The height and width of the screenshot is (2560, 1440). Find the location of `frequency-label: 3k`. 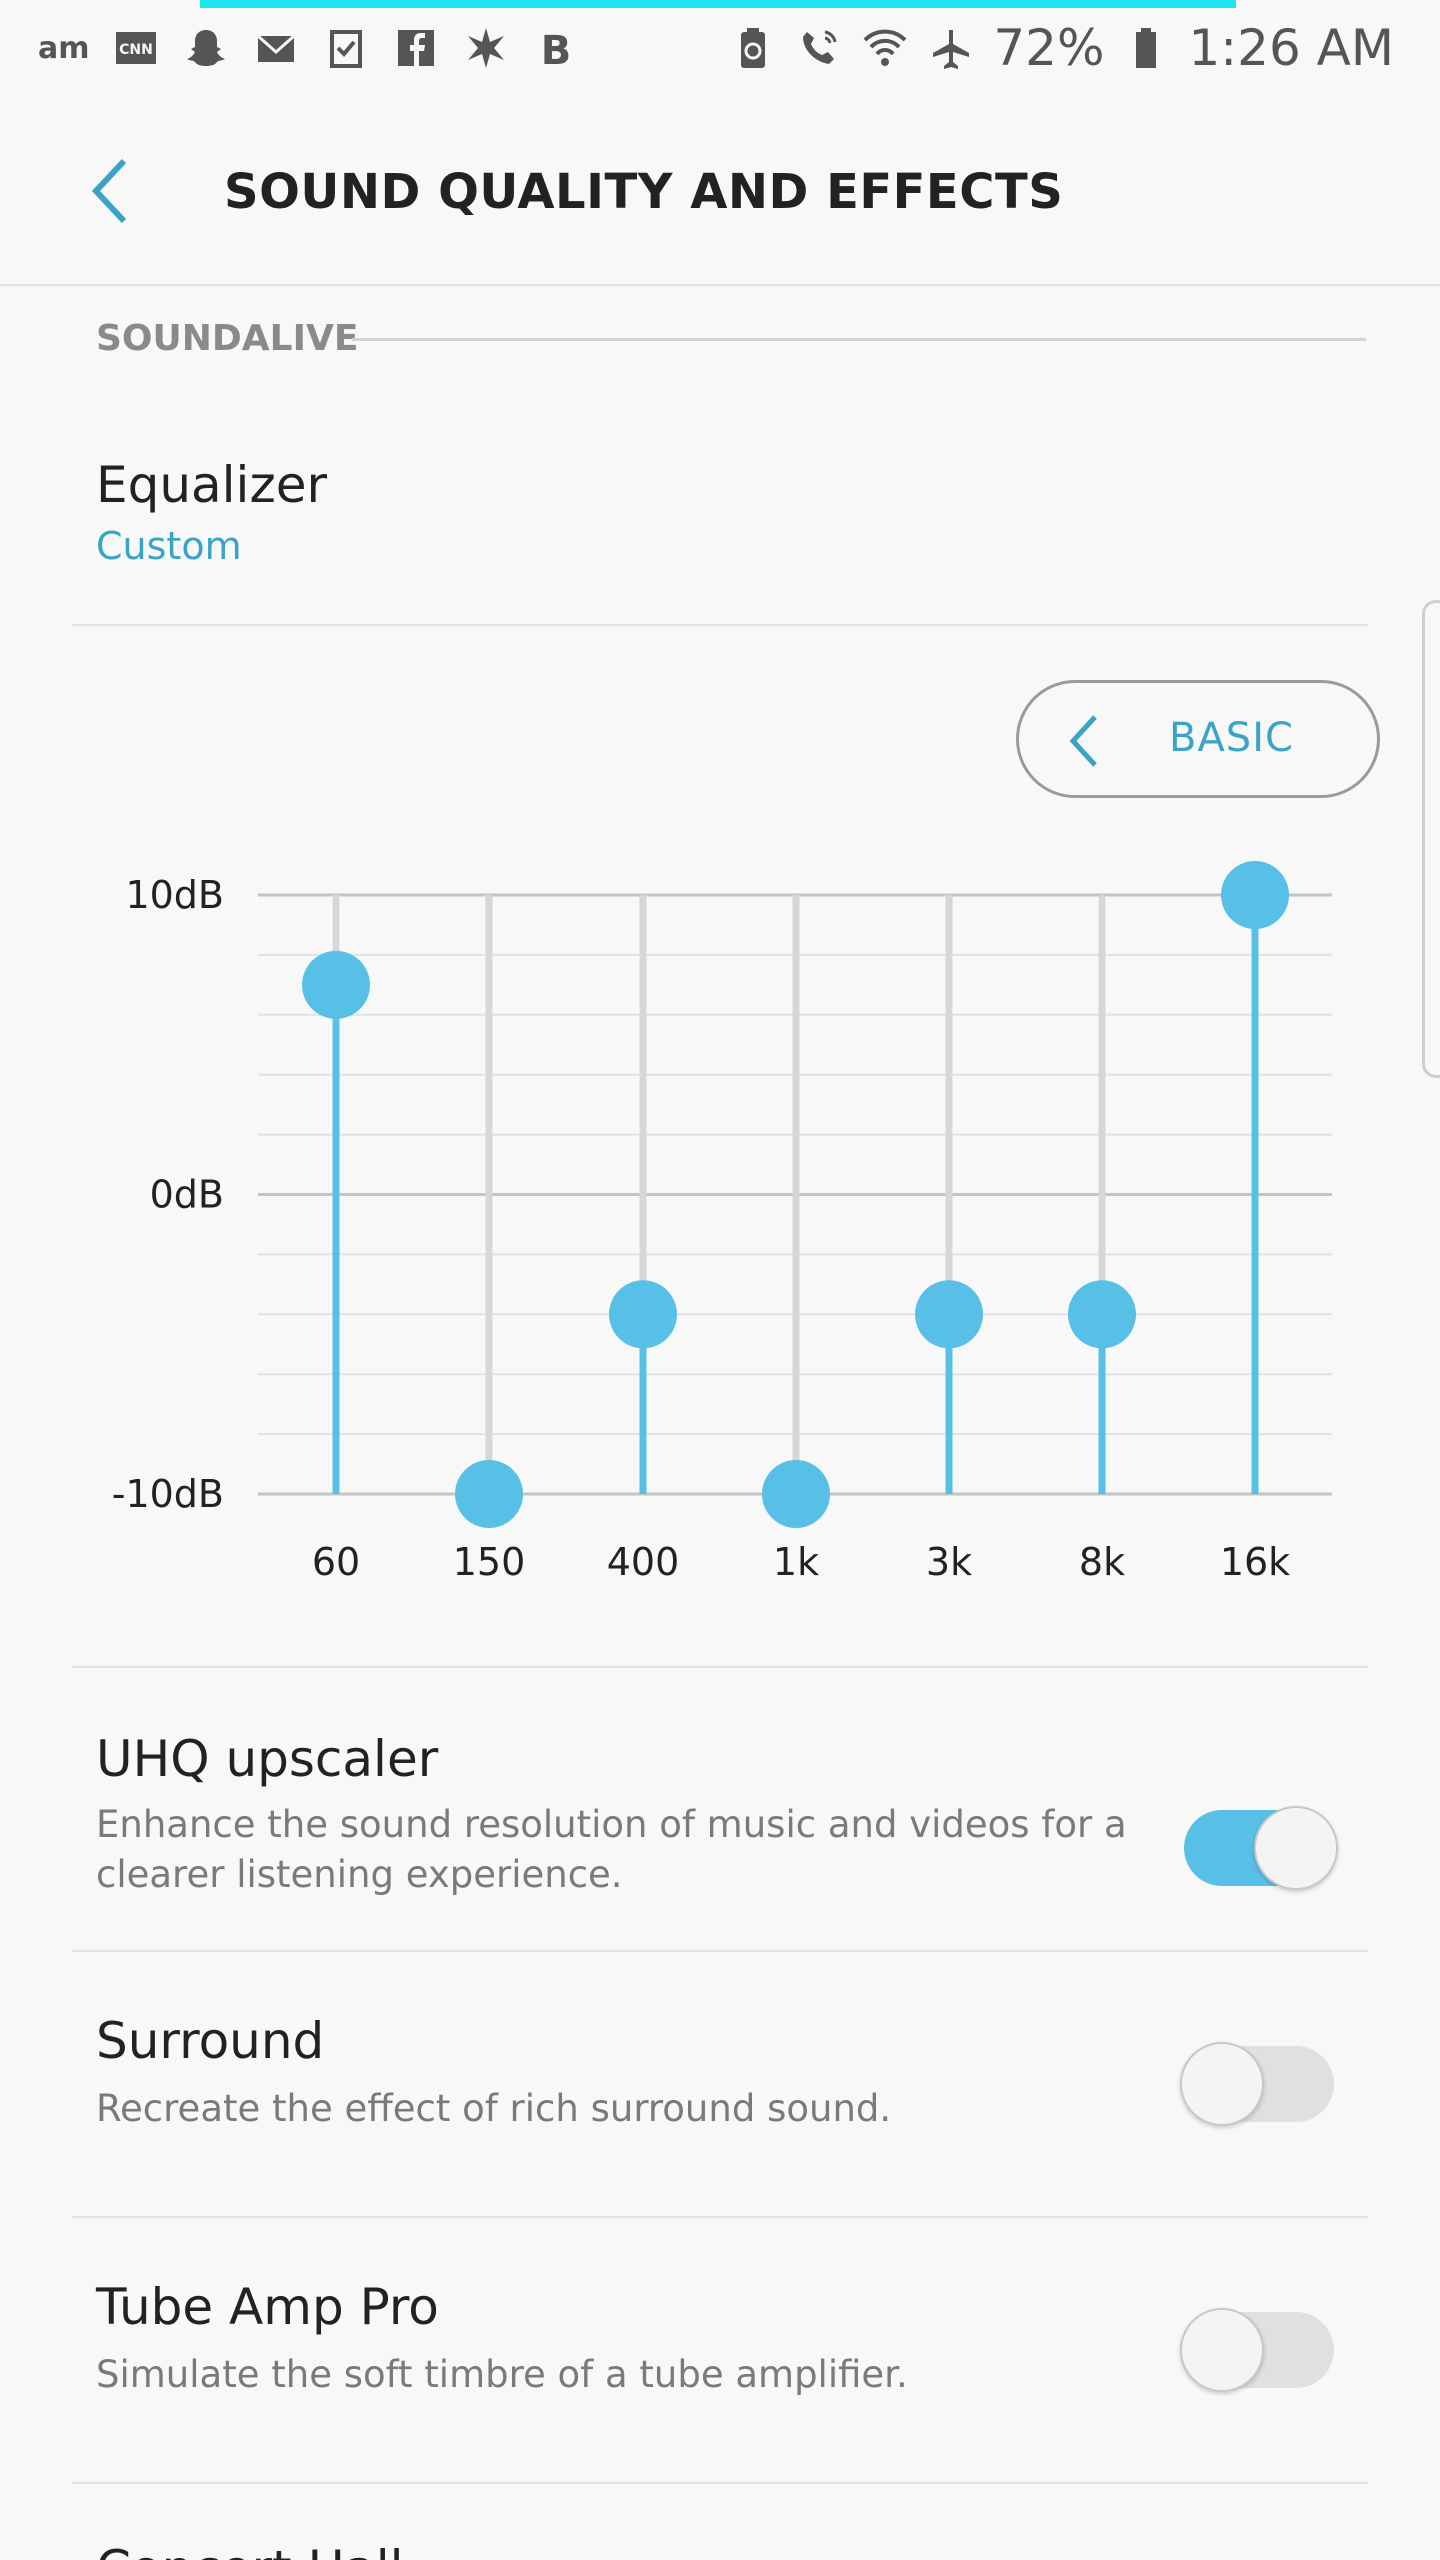

frequency-label: 3k is located at coordinates (949, 1562).